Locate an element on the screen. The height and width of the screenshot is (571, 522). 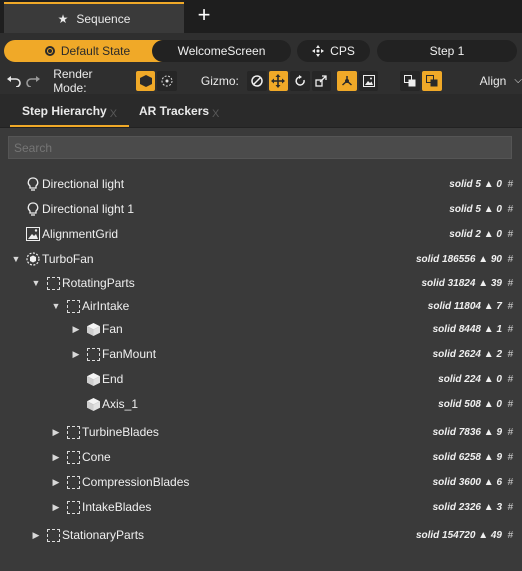
snap-on-button is located at coordinates (432, 80).